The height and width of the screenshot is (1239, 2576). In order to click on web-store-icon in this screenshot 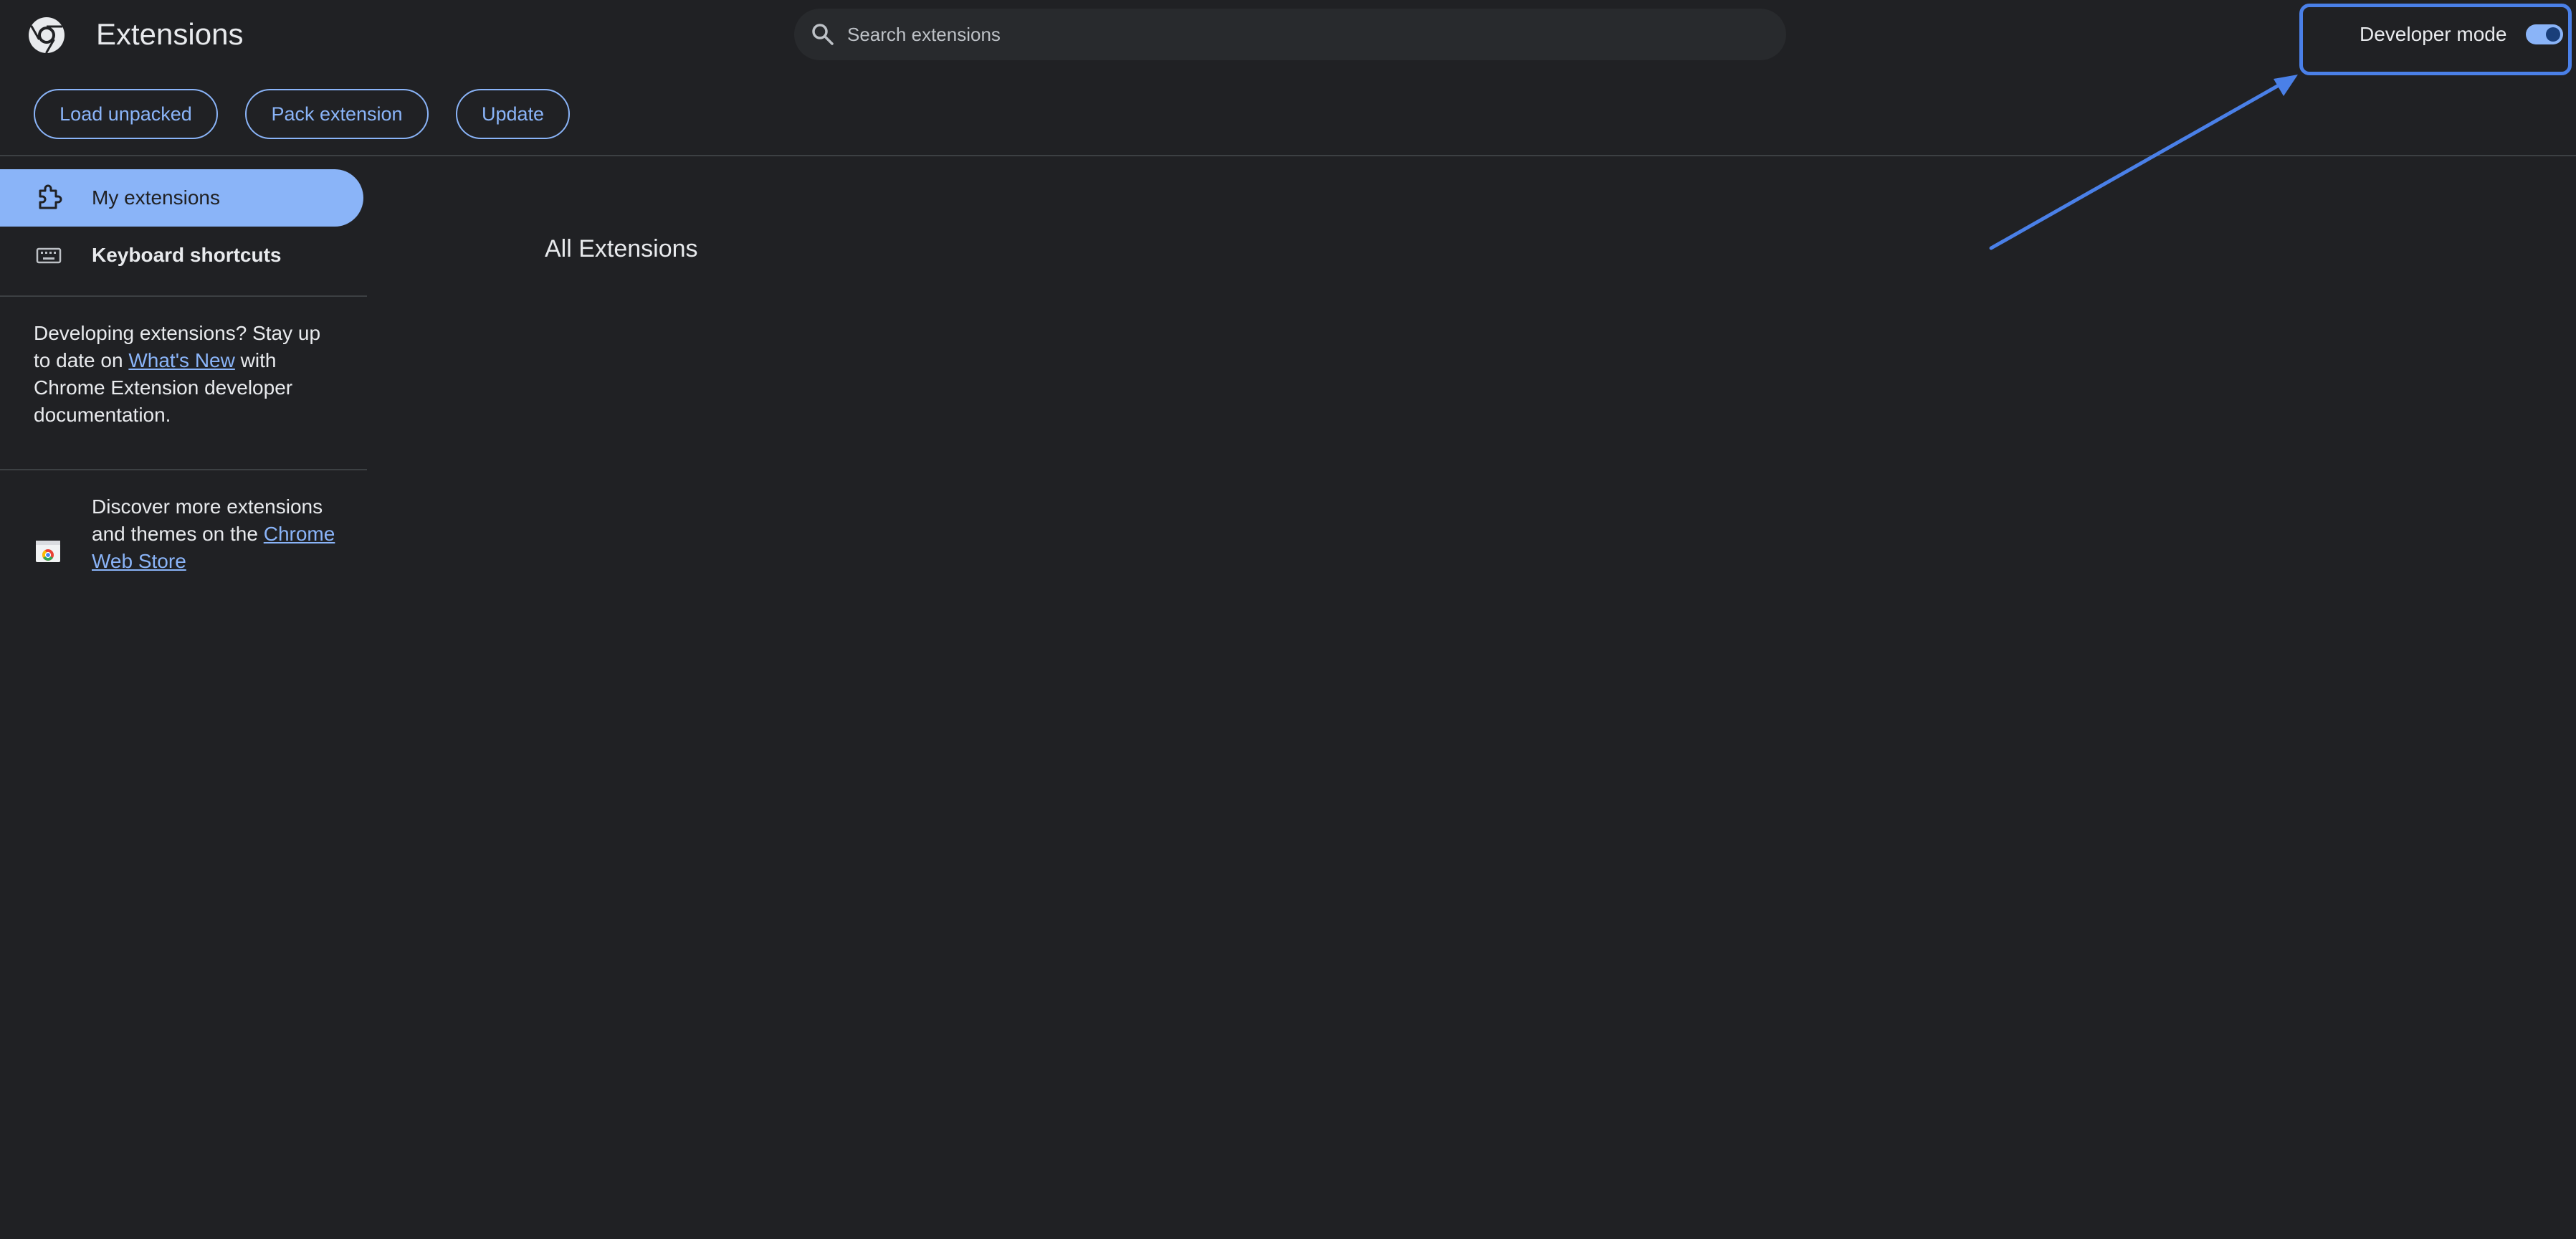, I will do `click(48, 551)`.